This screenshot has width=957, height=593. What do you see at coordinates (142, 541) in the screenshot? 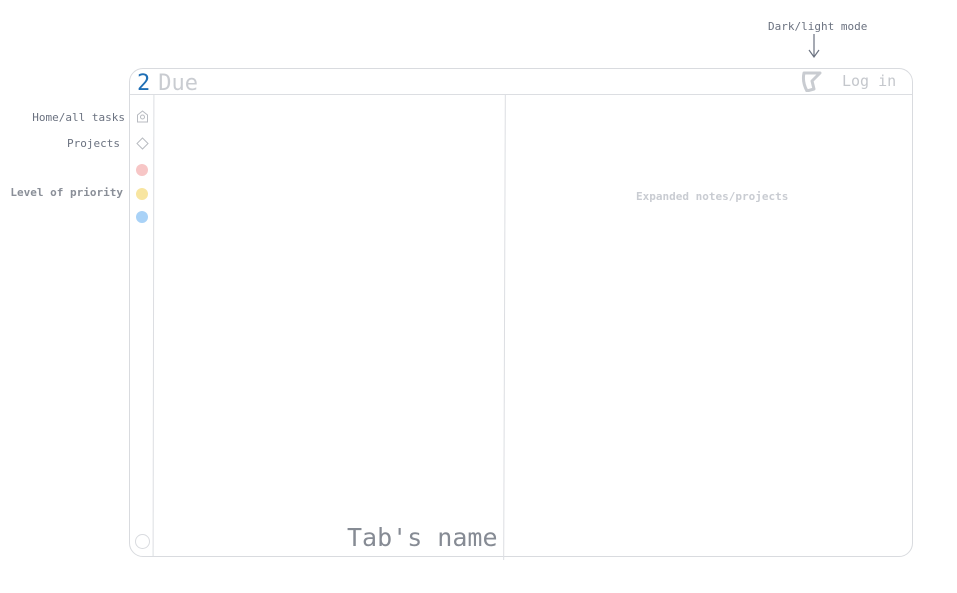
I see `profile-circle-icon` at bounding box center [142, 541].